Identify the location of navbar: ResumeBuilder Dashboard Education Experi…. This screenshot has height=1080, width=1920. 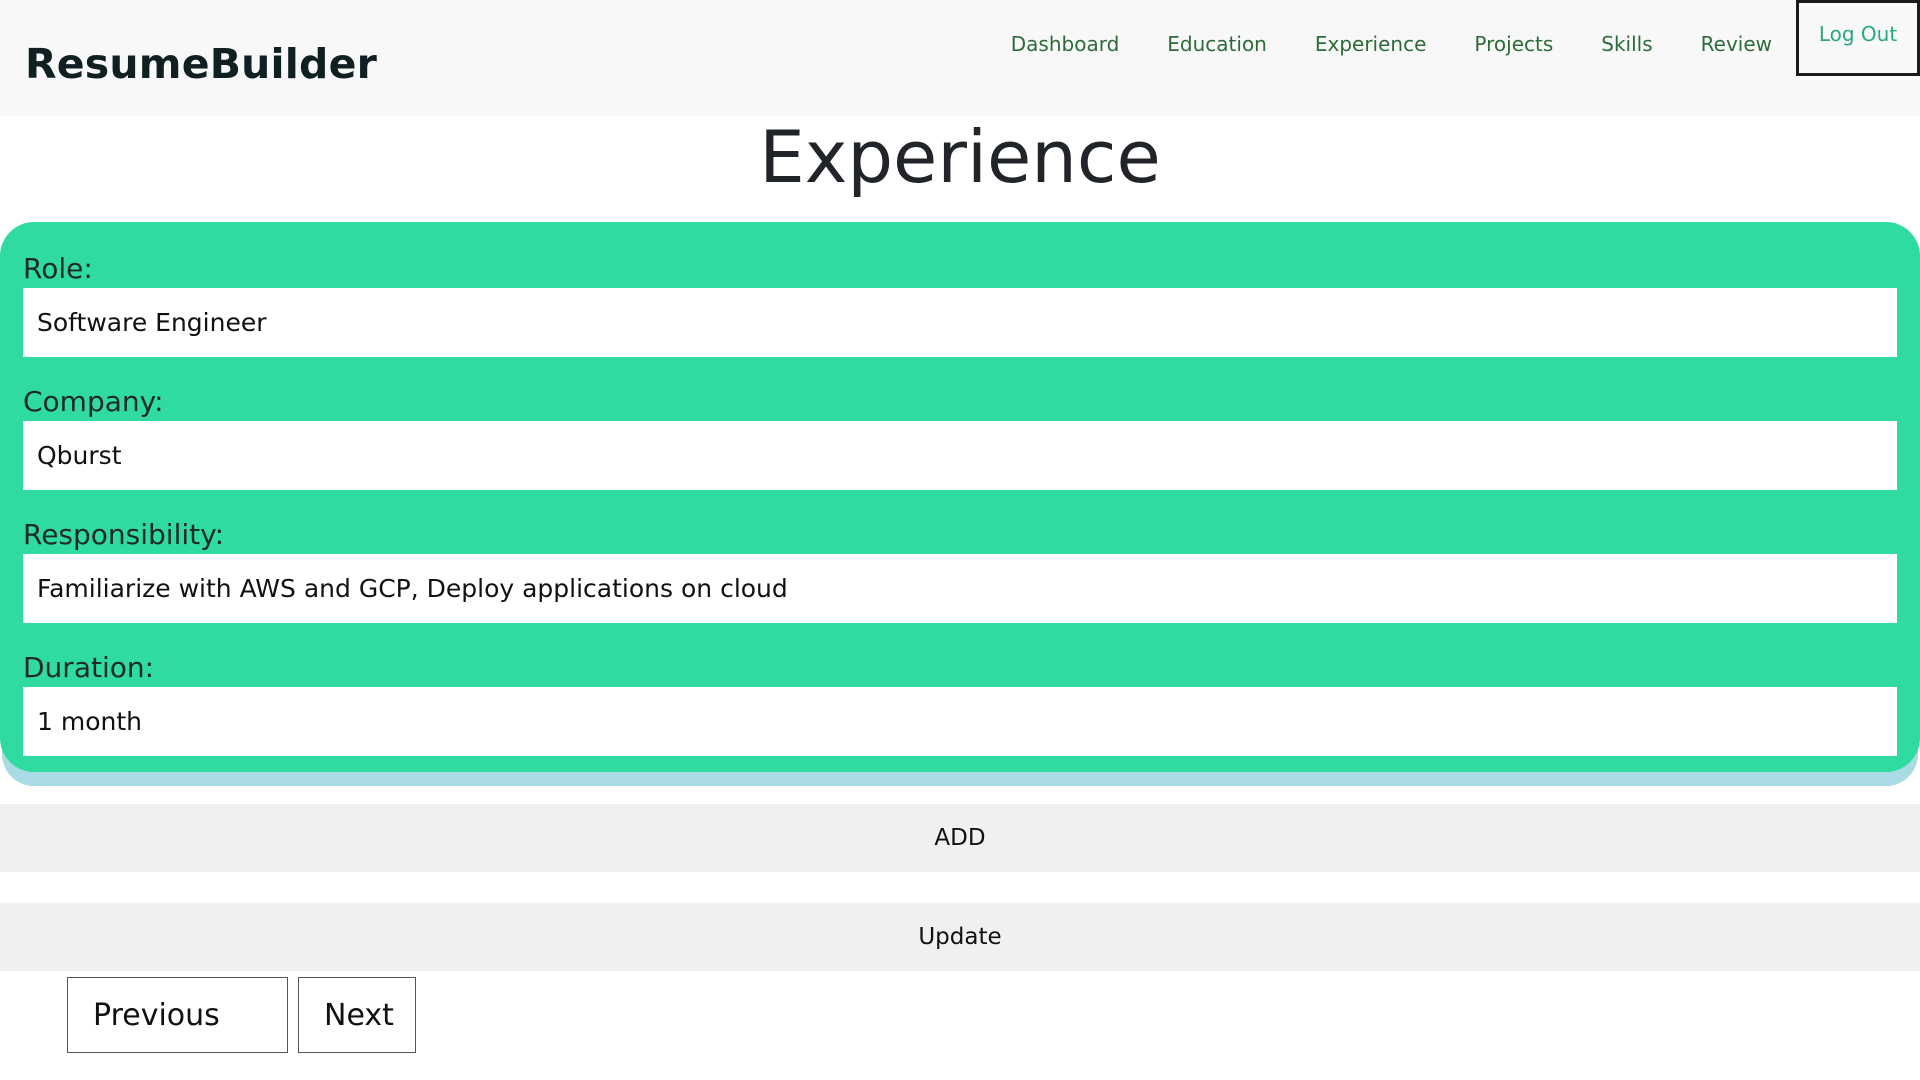
(960, 58).